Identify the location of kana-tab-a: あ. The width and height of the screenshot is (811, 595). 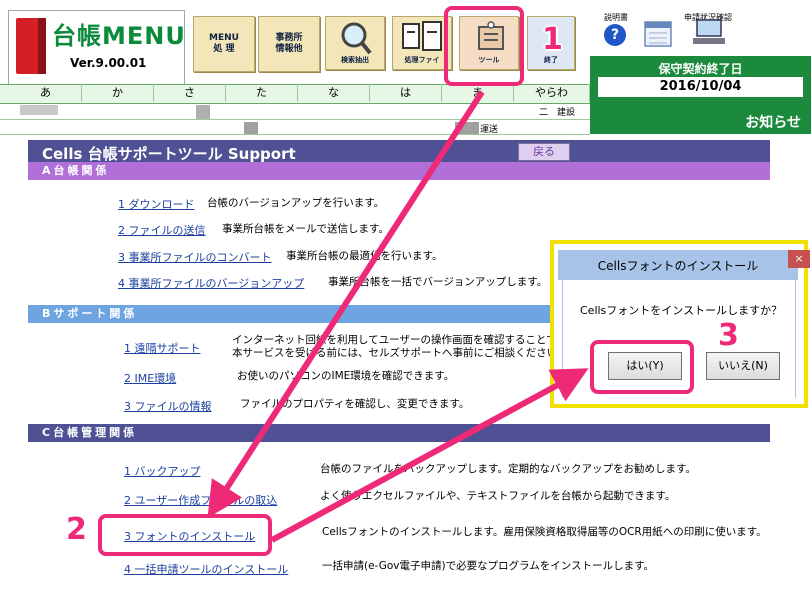
(46, 93).